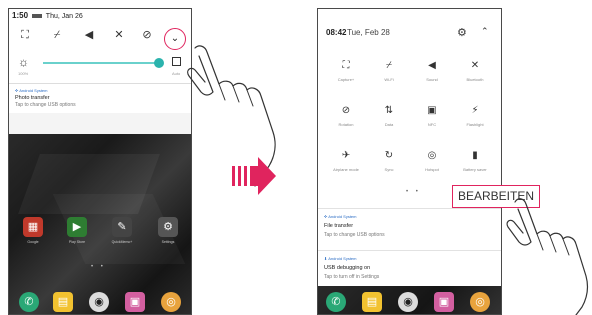 The image size is (592, 315). I want to click on app-label: Settings, so click(168, 242).